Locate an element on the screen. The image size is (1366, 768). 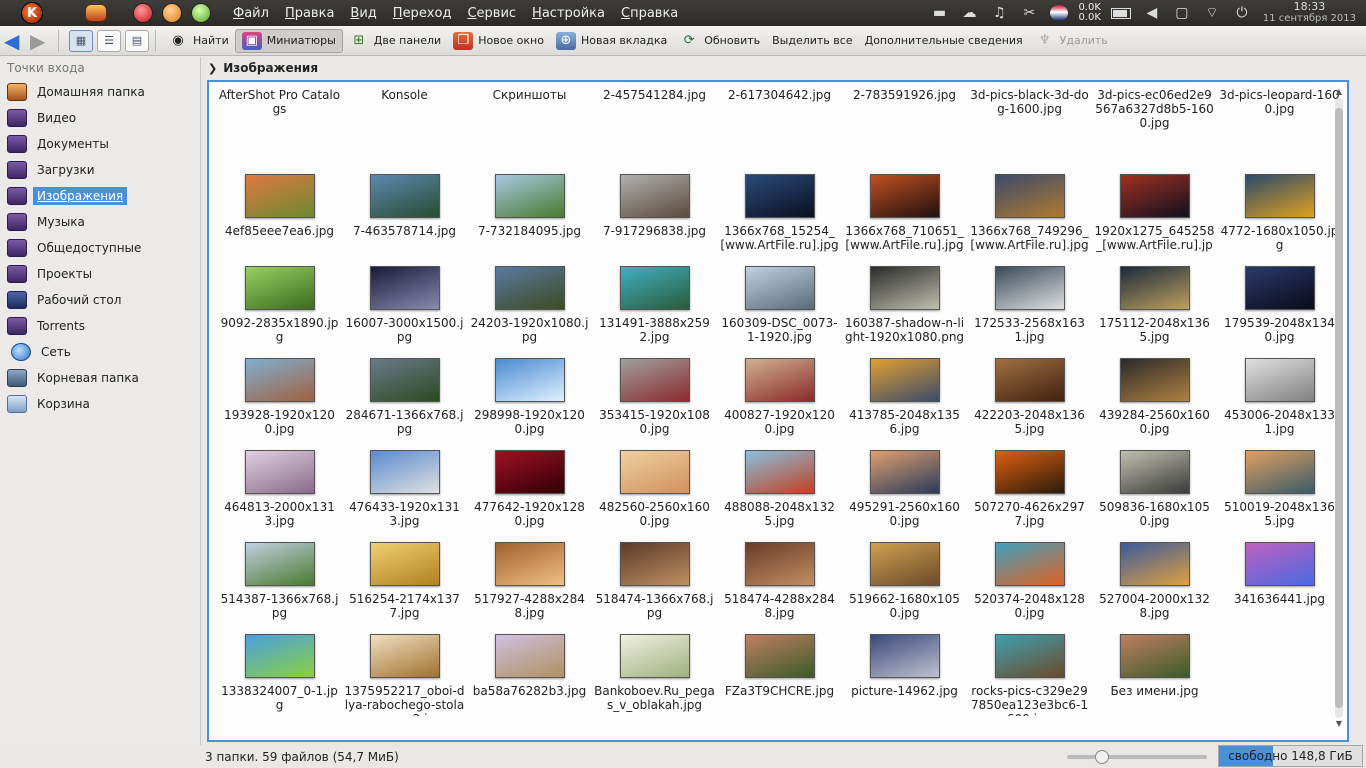
monitor-icon: ▬ is located at coordinates (939, 13).